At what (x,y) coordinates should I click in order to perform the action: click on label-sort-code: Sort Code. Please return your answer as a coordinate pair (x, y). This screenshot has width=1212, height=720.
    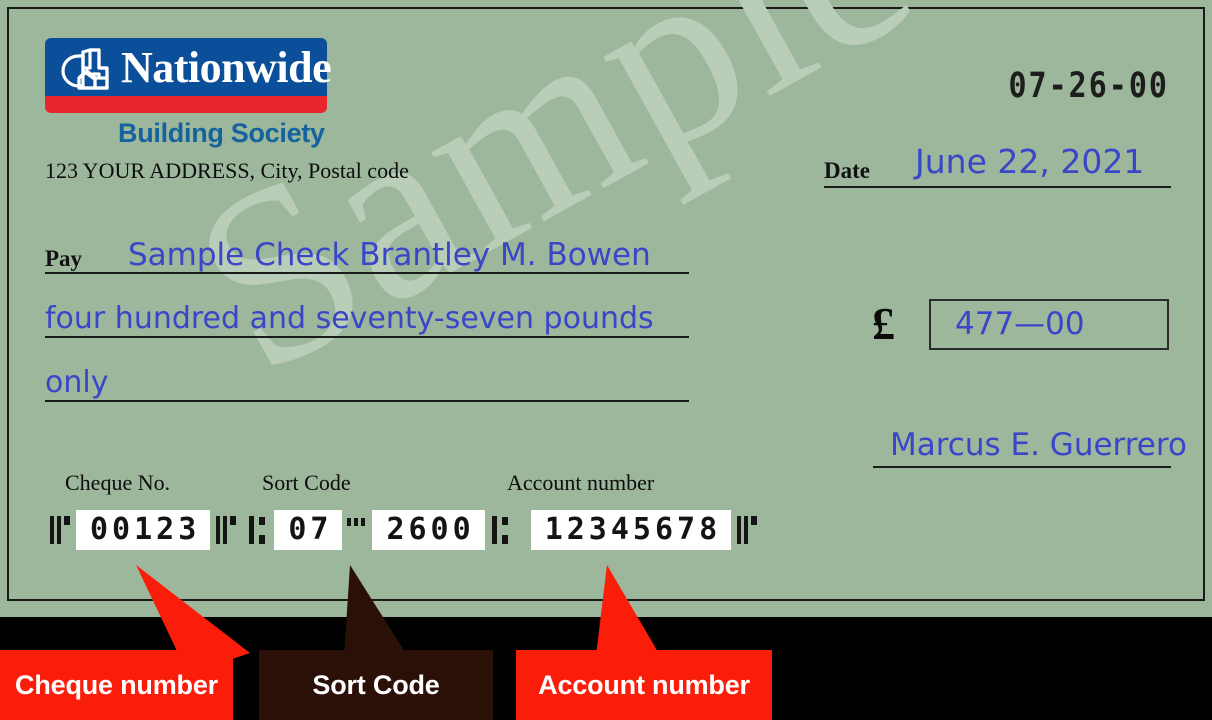
    Looking at the image, I should click on (306, 482).